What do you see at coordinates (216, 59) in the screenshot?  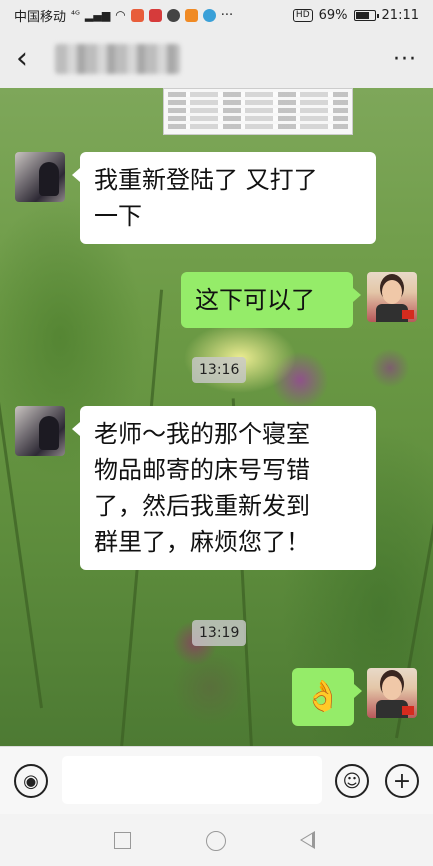 I see `title-bar: ‹ ···` at bounding box center [216, 59].